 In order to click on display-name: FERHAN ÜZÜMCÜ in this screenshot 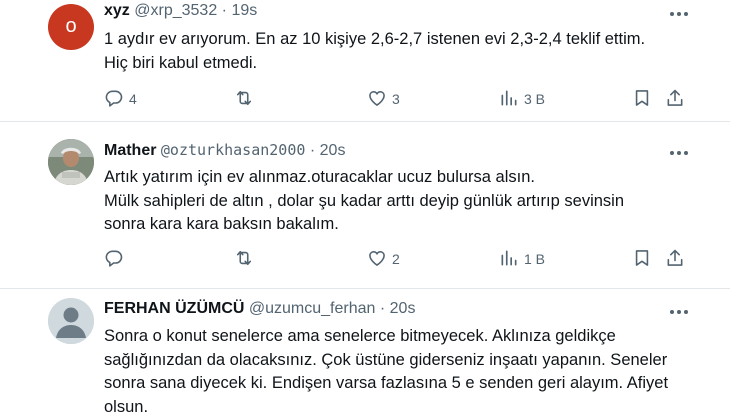, I will do `click(174, 308)`.